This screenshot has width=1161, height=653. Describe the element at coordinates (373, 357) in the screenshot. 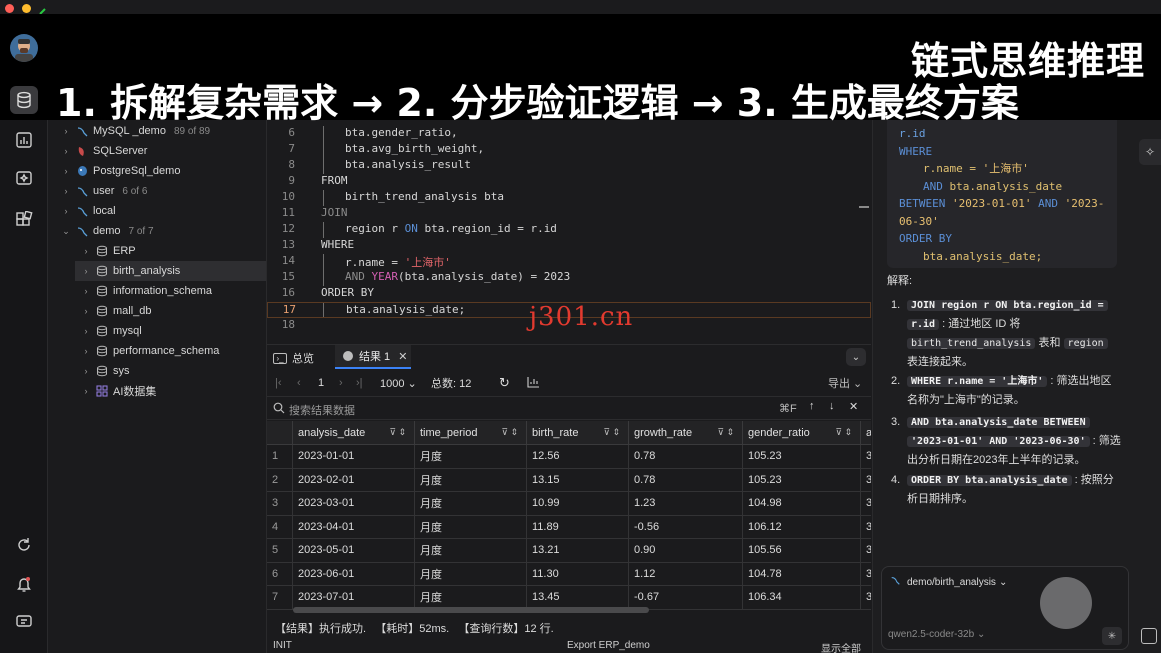

I see `tab-result-1: 结果 1 ✕` at that location.